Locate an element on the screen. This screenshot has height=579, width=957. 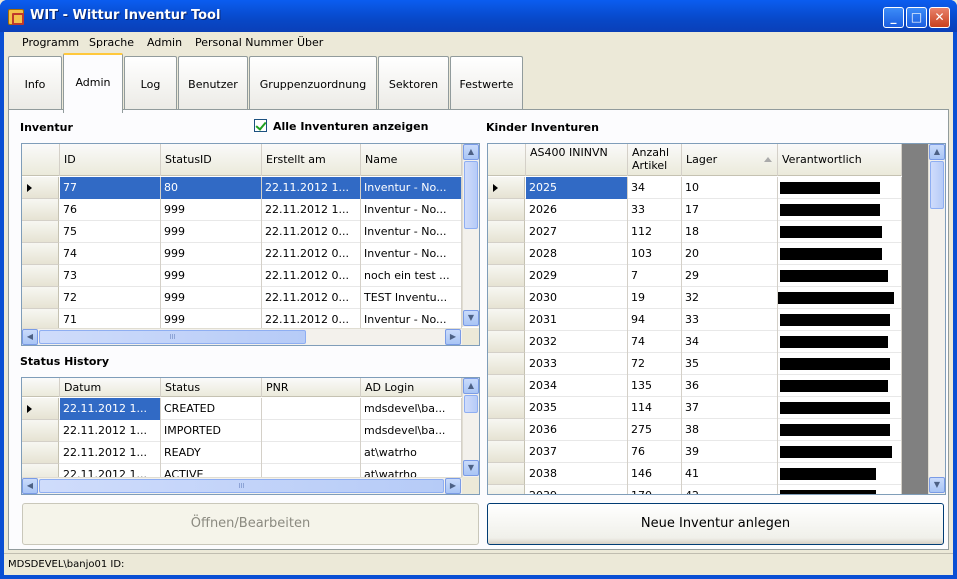
menu-personal-nummer: Personal Nummer is located at coordinates (244, 42).